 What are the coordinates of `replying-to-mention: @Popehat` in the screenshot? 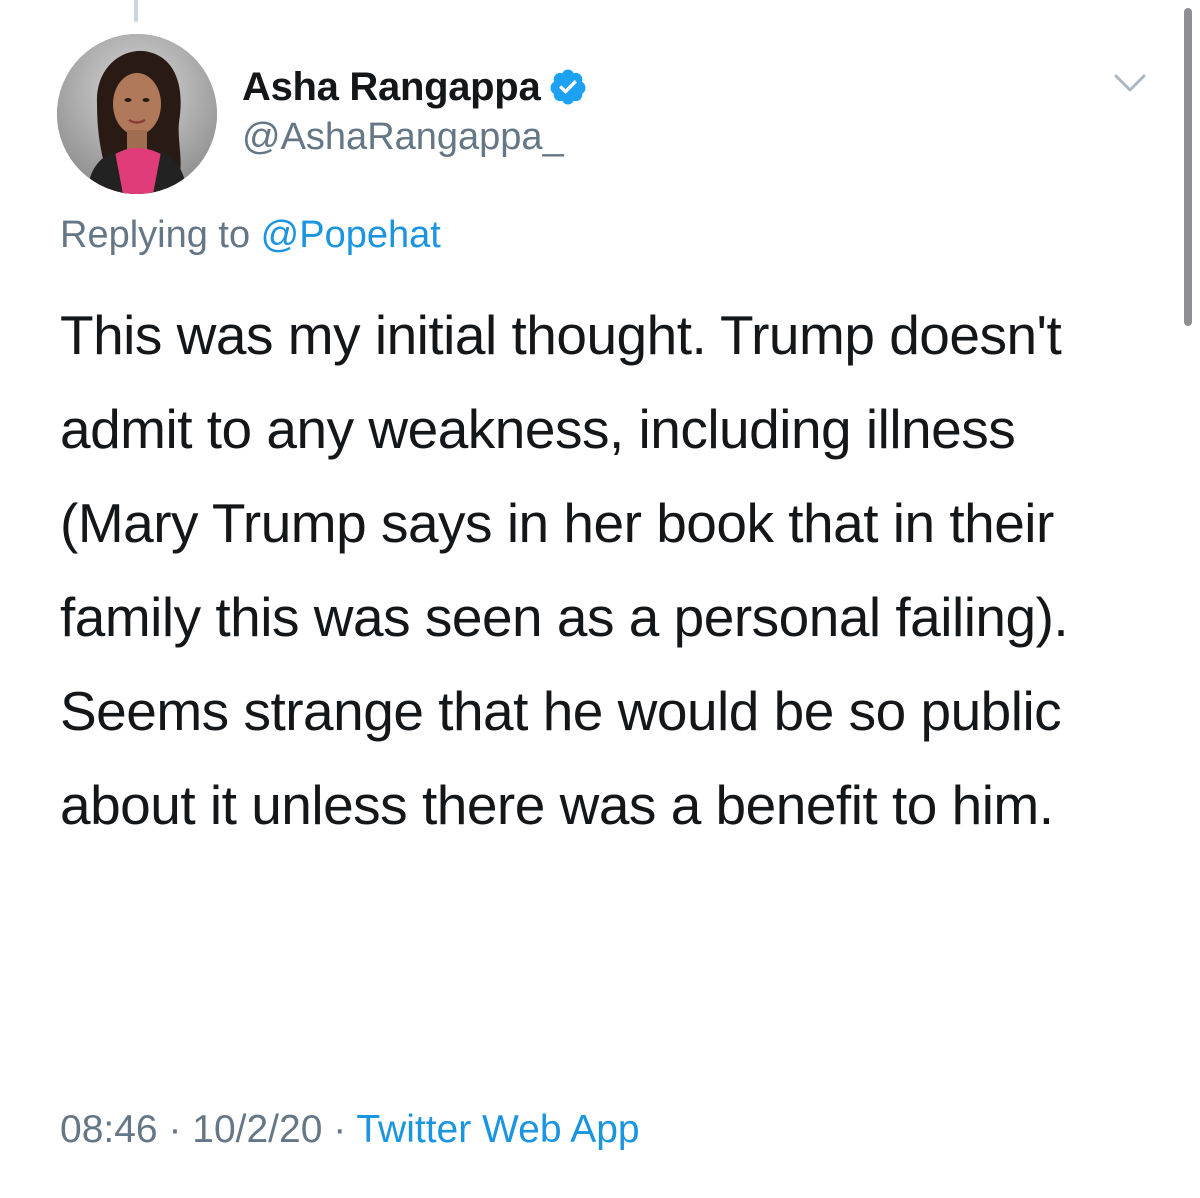 It's located at (351, 235).